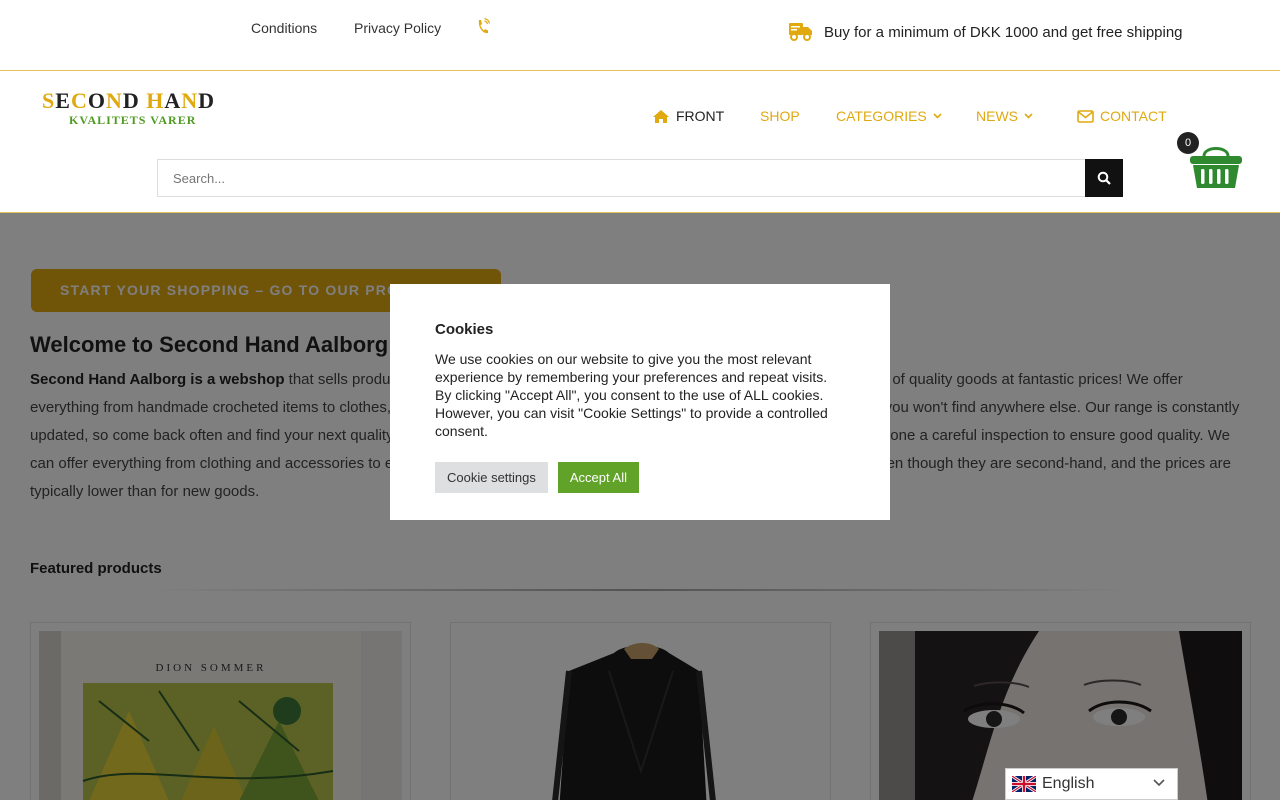 This screenshot has width=1280, height=800. What do you see at coordinates (1068, 783) in the screenshot?
I see `language-label: English` at bounding box center [1068, 783].